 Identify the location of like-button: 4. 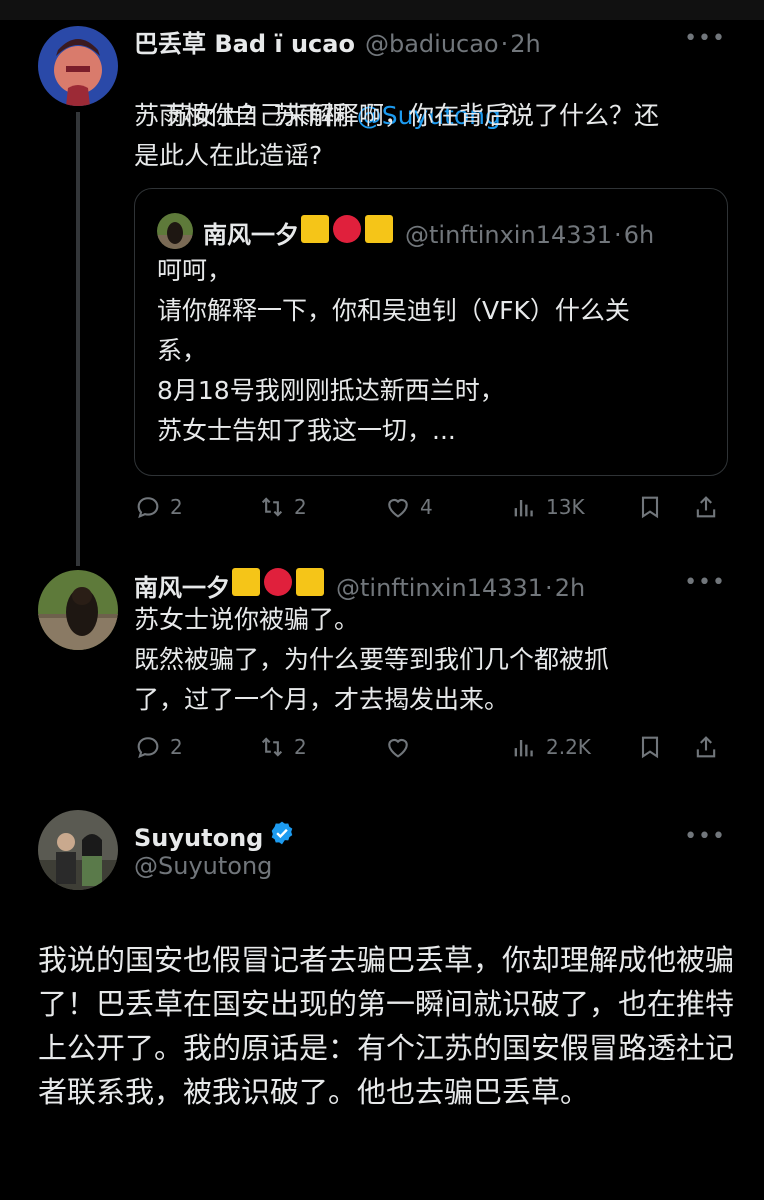
(408, 507).